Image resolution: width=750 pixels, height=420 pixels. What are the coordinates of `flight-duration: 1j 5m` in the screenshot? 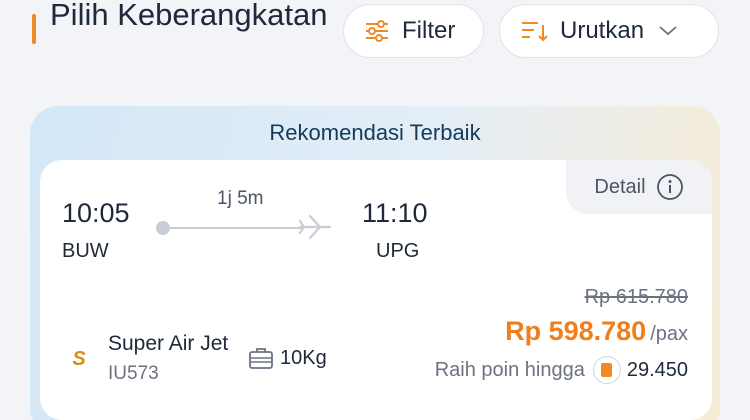 It's located at (240, 198).